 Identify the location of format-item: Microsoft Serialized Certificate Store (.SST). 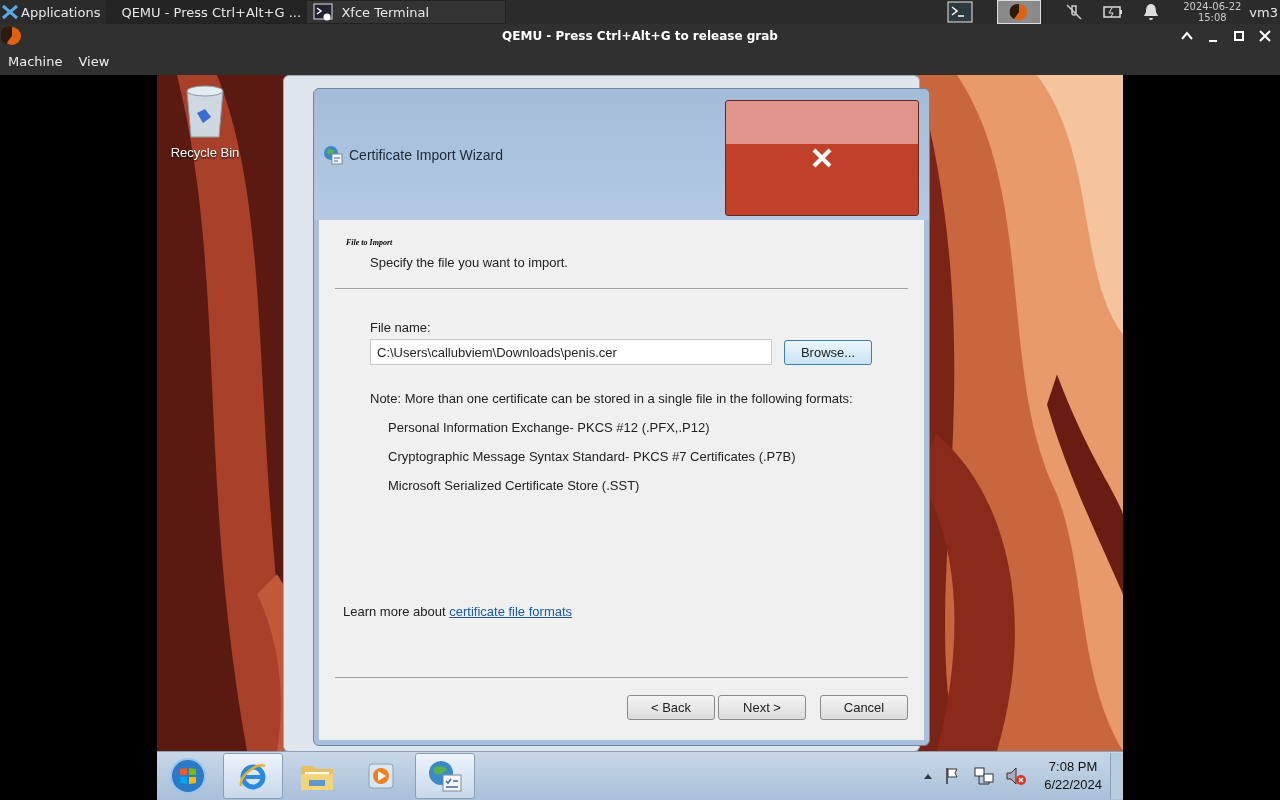
(514, 485).